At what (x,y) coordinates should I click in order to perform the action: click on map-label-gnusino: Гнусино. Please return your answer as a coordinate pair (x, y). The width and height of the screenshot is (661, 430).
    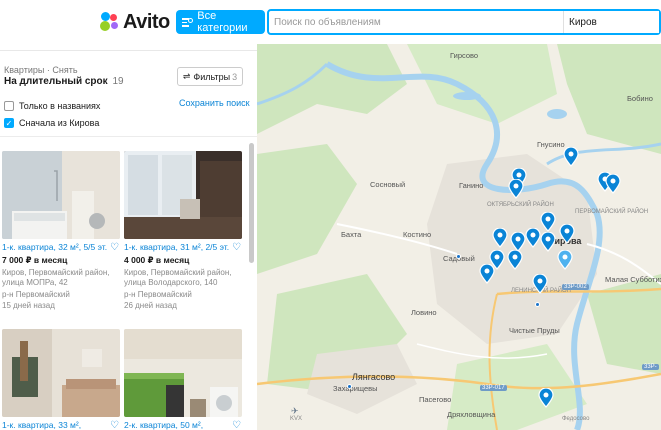
    Looking at the image, I should click on (551, 144).